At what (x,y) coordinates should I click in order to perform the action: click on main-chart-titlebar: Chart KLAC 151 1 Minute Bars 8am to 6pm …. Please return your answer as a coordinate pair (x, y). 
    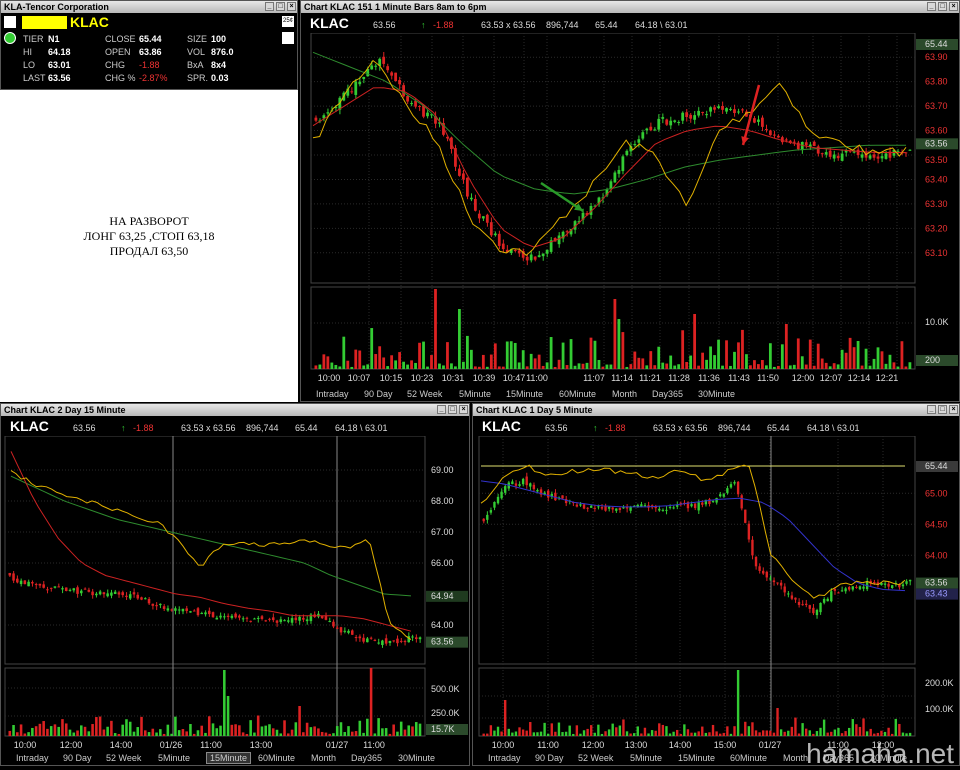
    Looking at the image, I should click on (630, 7).